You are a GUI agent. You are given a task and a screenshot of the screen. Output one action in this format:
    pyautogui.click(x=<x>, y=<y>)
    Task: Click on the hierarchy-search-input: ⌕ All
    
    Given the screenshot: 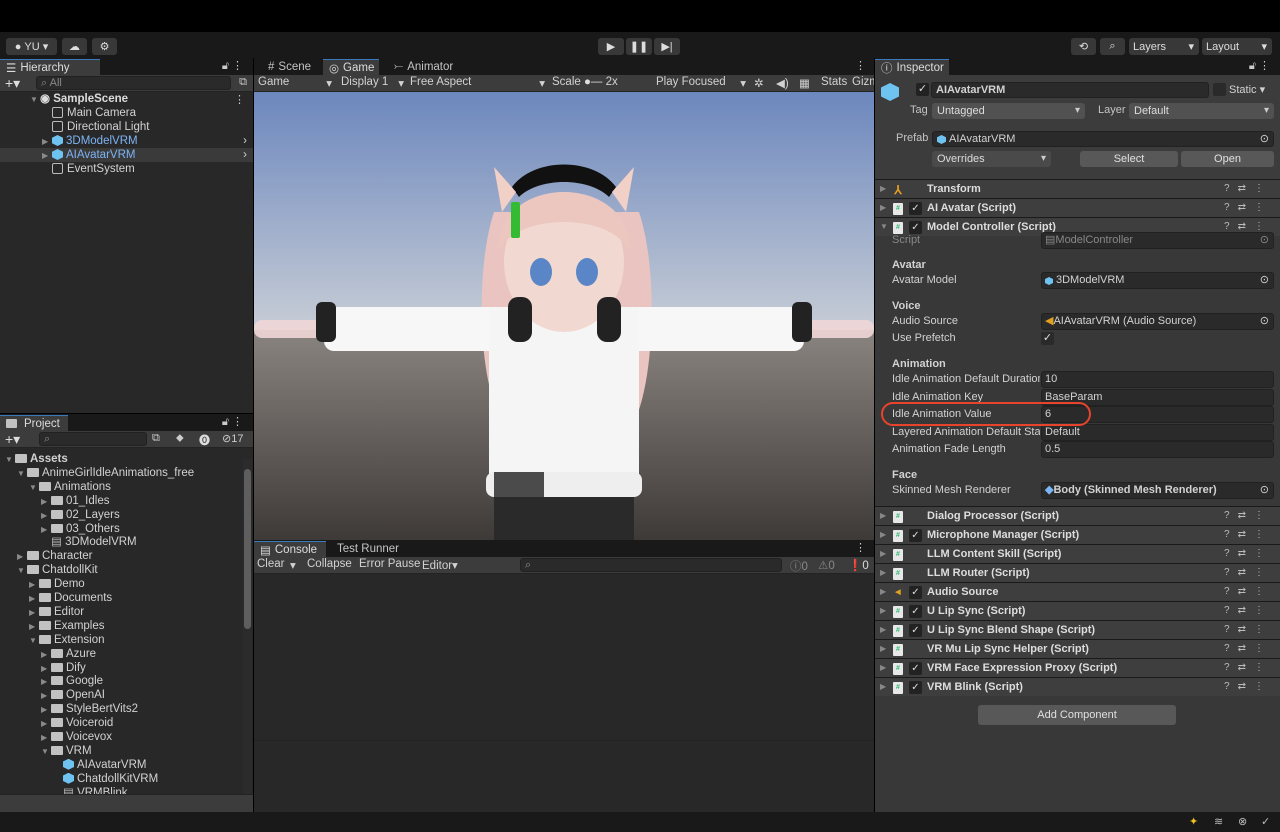 What is the action you would take?
    pyautogui.click(x=133, y=83)
    